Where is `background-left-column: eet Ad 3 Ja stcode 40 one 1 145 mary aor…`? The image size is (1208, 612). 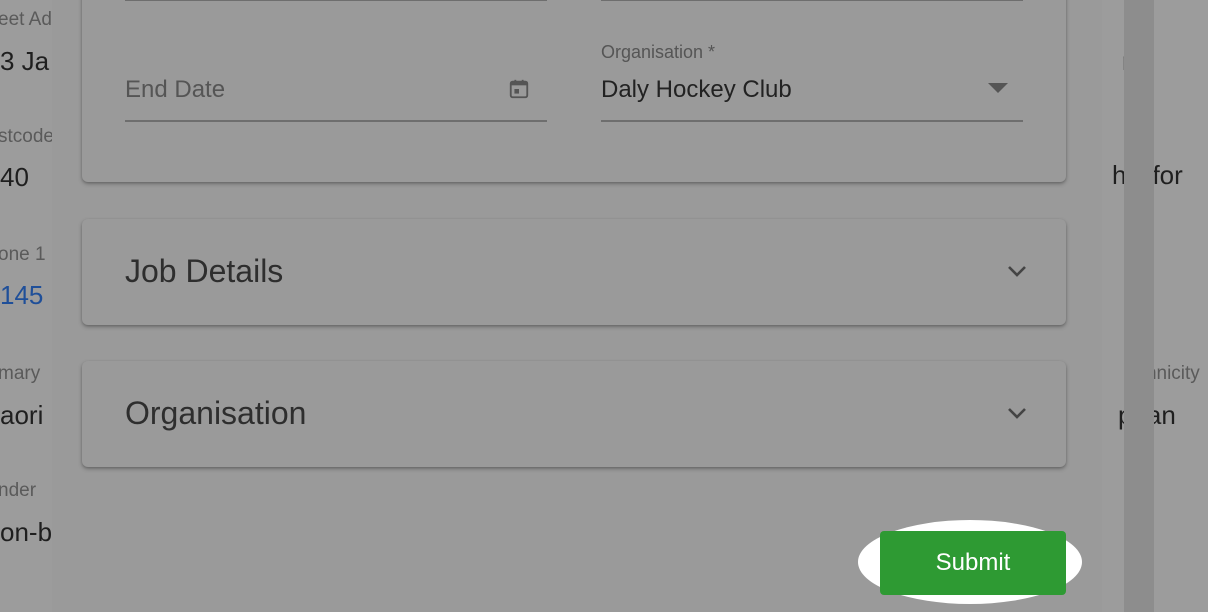 background-left-column: eet Ad 3 Ja stcode 40 one 1 145 mary aor… is located at coordinates (26, 306).